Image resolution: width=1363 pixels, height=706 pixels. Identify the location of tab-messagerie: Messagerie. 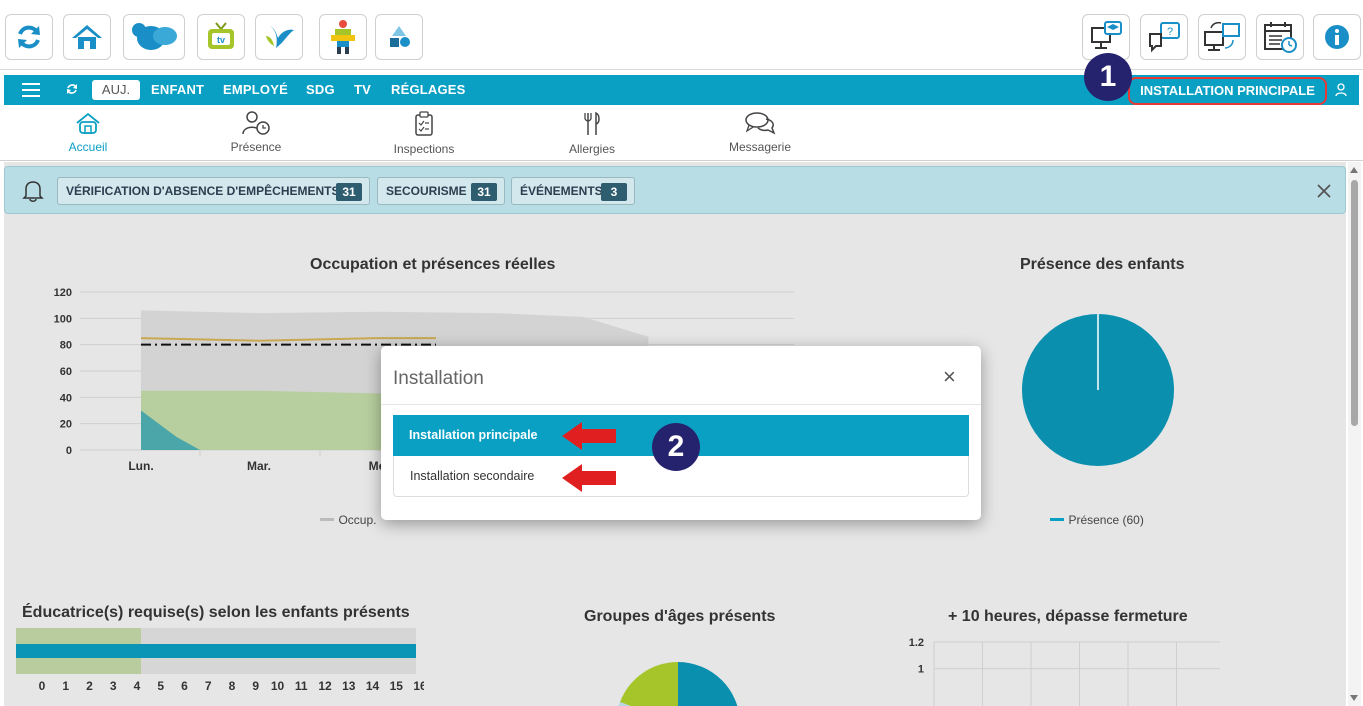
(760, 132).